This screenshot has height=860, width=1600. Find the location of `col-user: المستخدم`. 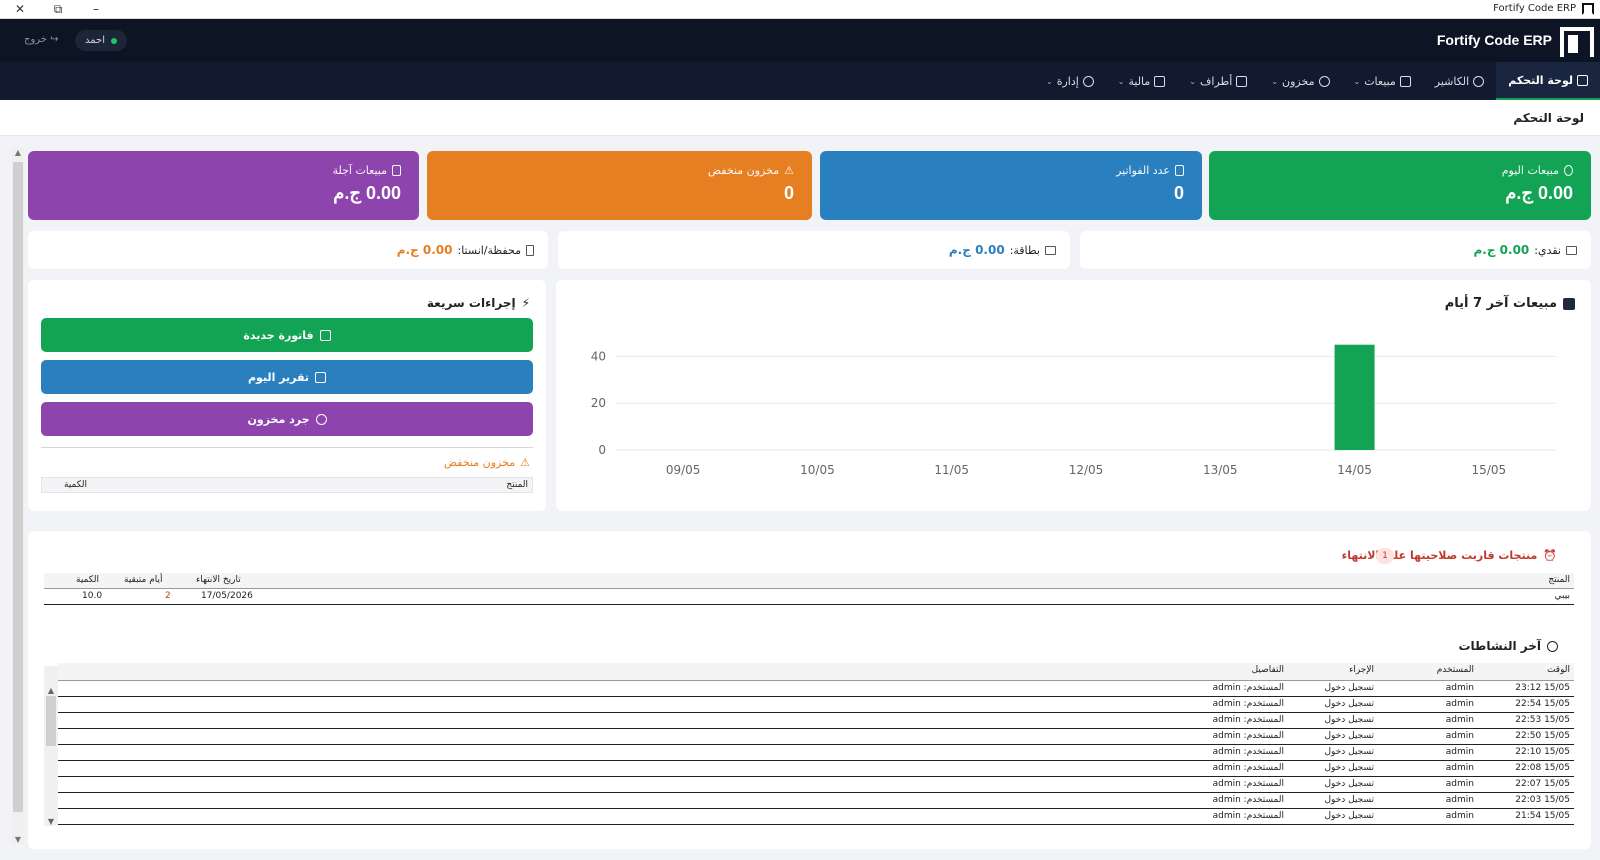

col-user: المستخدم is located at coordinates (1455, 670).